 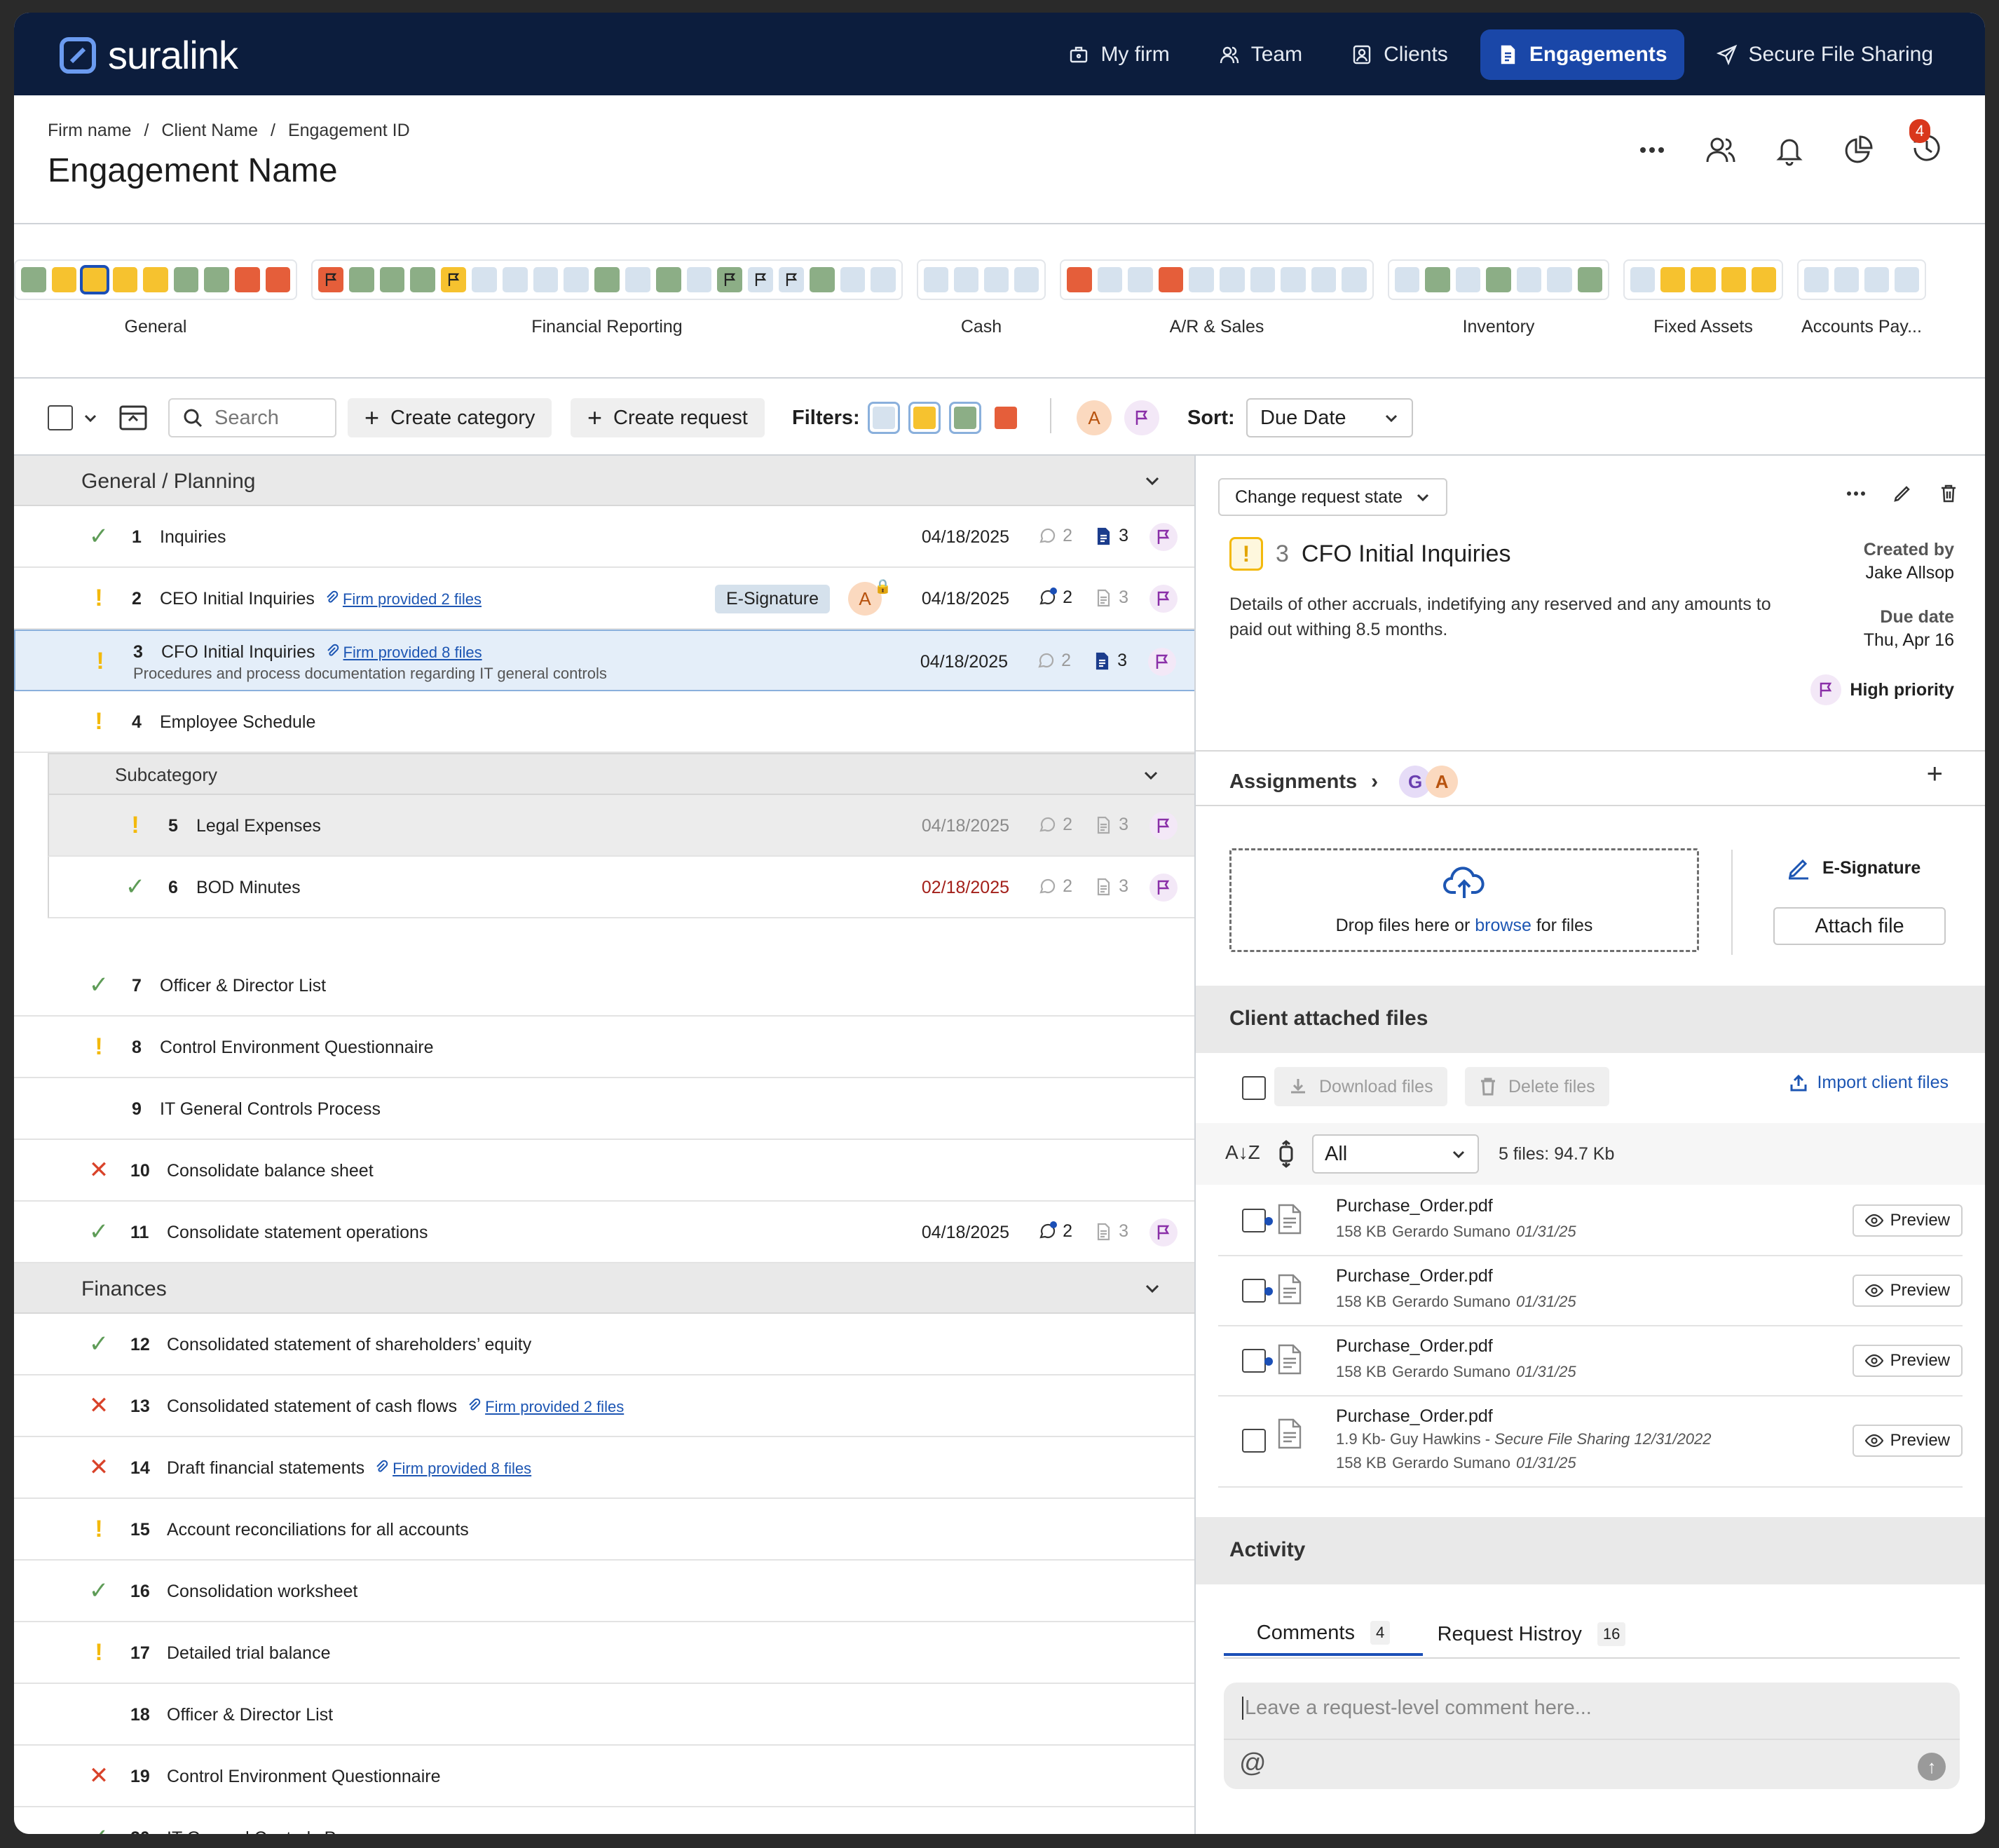 What do you see at coordinates (604, 1109) in the screenshot?
I see `request-row: 9 IT General Controls Process` at bounding box center [604, 1109].